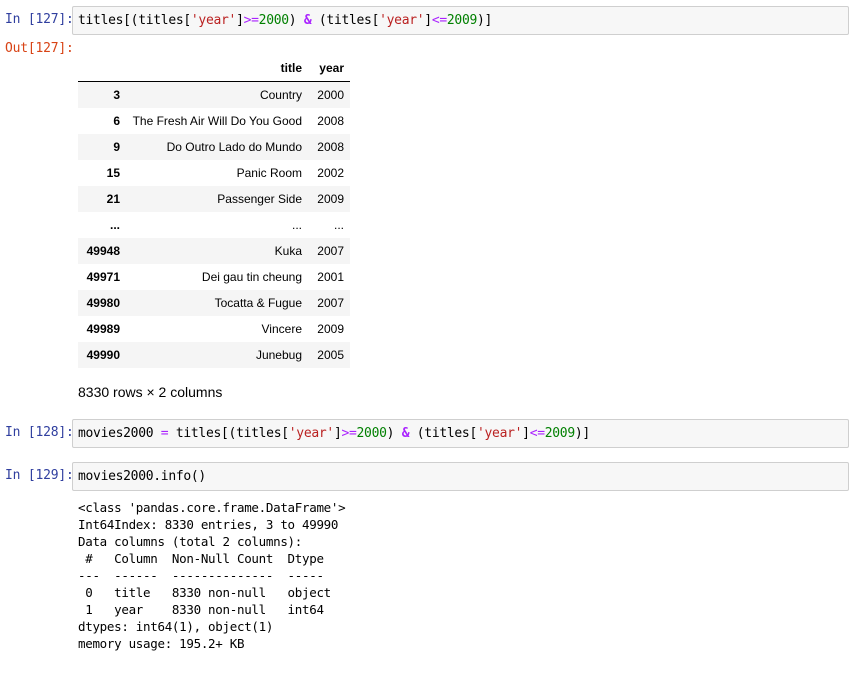  What do you see at coordinates (214, 173) in the screenshot?
I see `table-row: 15 Panic Room 2002` at bounding box center [214, 173].